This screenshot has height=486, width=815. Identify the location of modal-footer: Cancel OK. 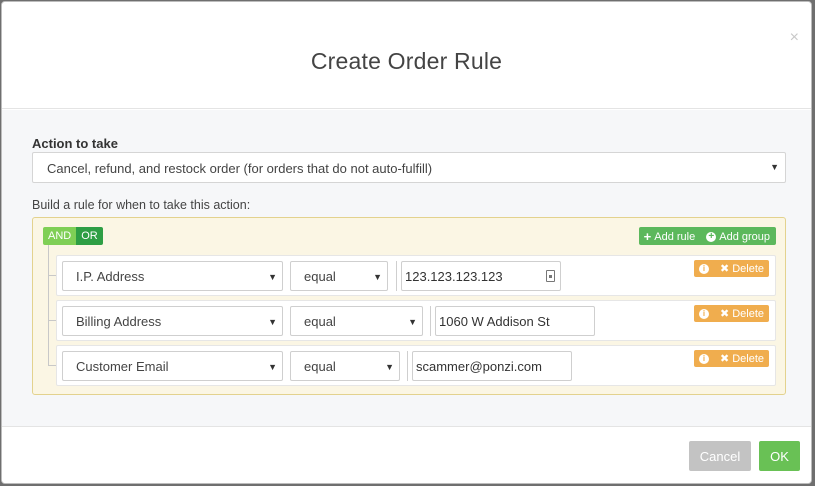
(406, 454).